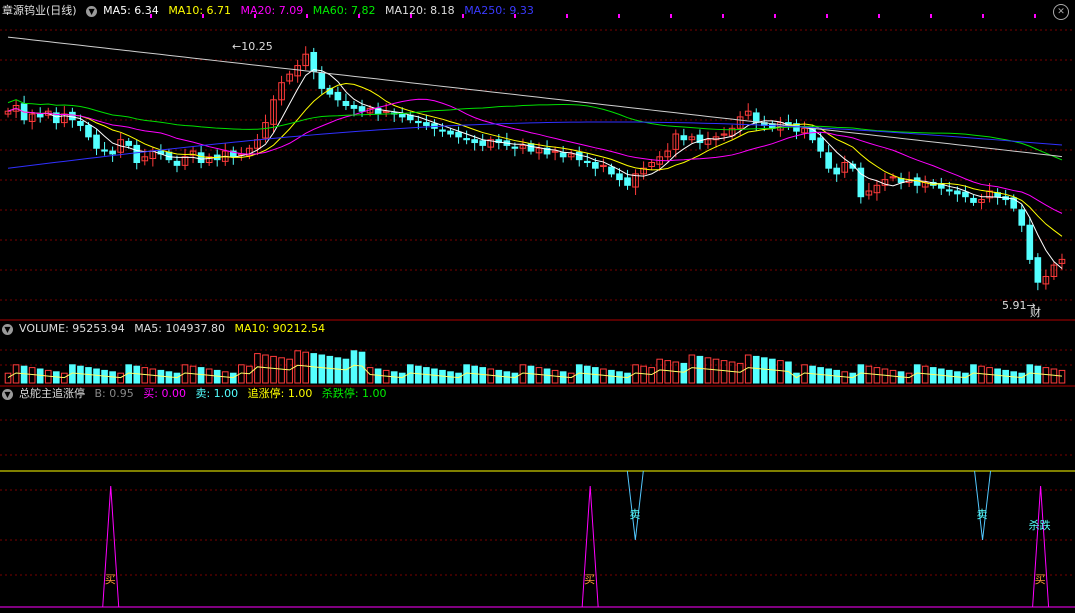  I want to click on high-price-label: ←10.25, so click(252, 46).